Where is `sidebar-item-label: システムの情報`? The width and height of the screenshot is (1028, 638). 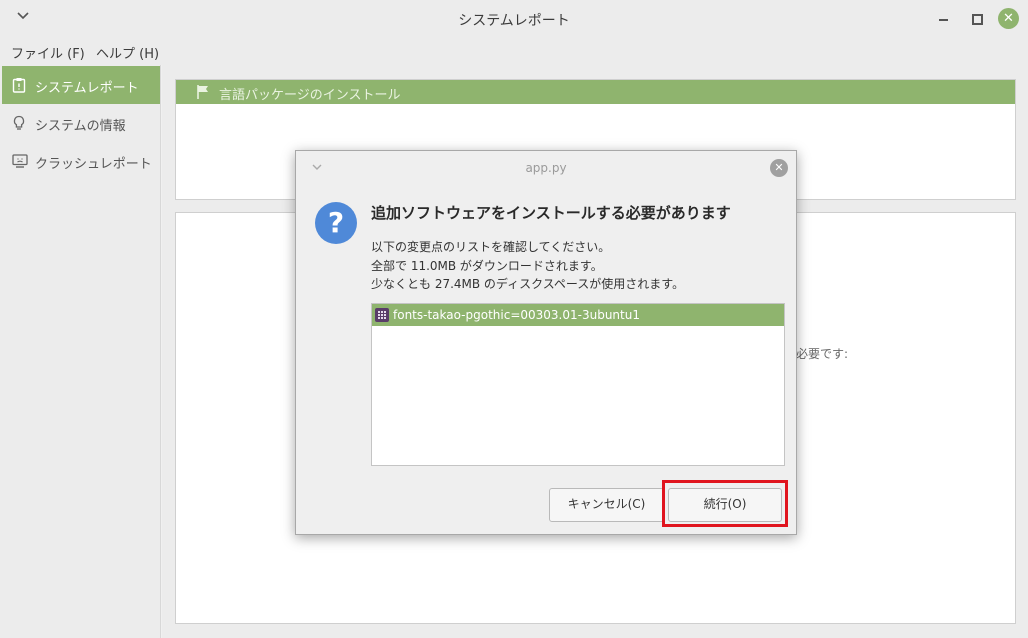
sidebar-item-label: システムの情報 is located at coordinates (80, 126).